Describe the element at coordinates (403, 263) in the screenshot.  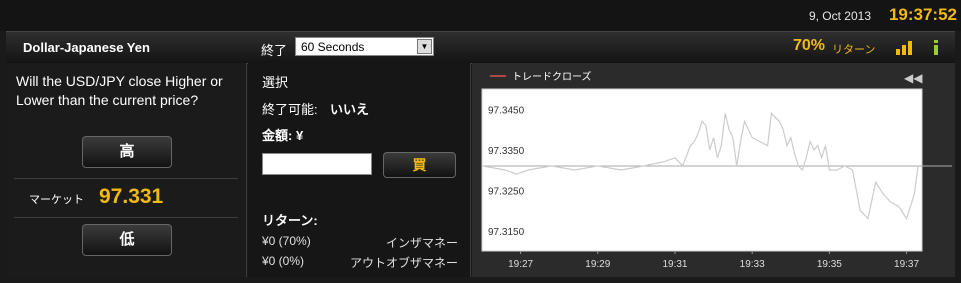
I see `out-money-label: アウトオブザマネー` at that location.